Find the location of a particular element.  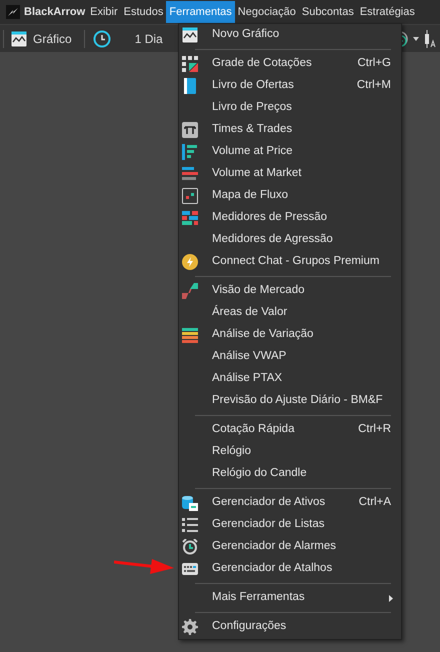

alarm-clock-icon is located at coordinates (190, 547).